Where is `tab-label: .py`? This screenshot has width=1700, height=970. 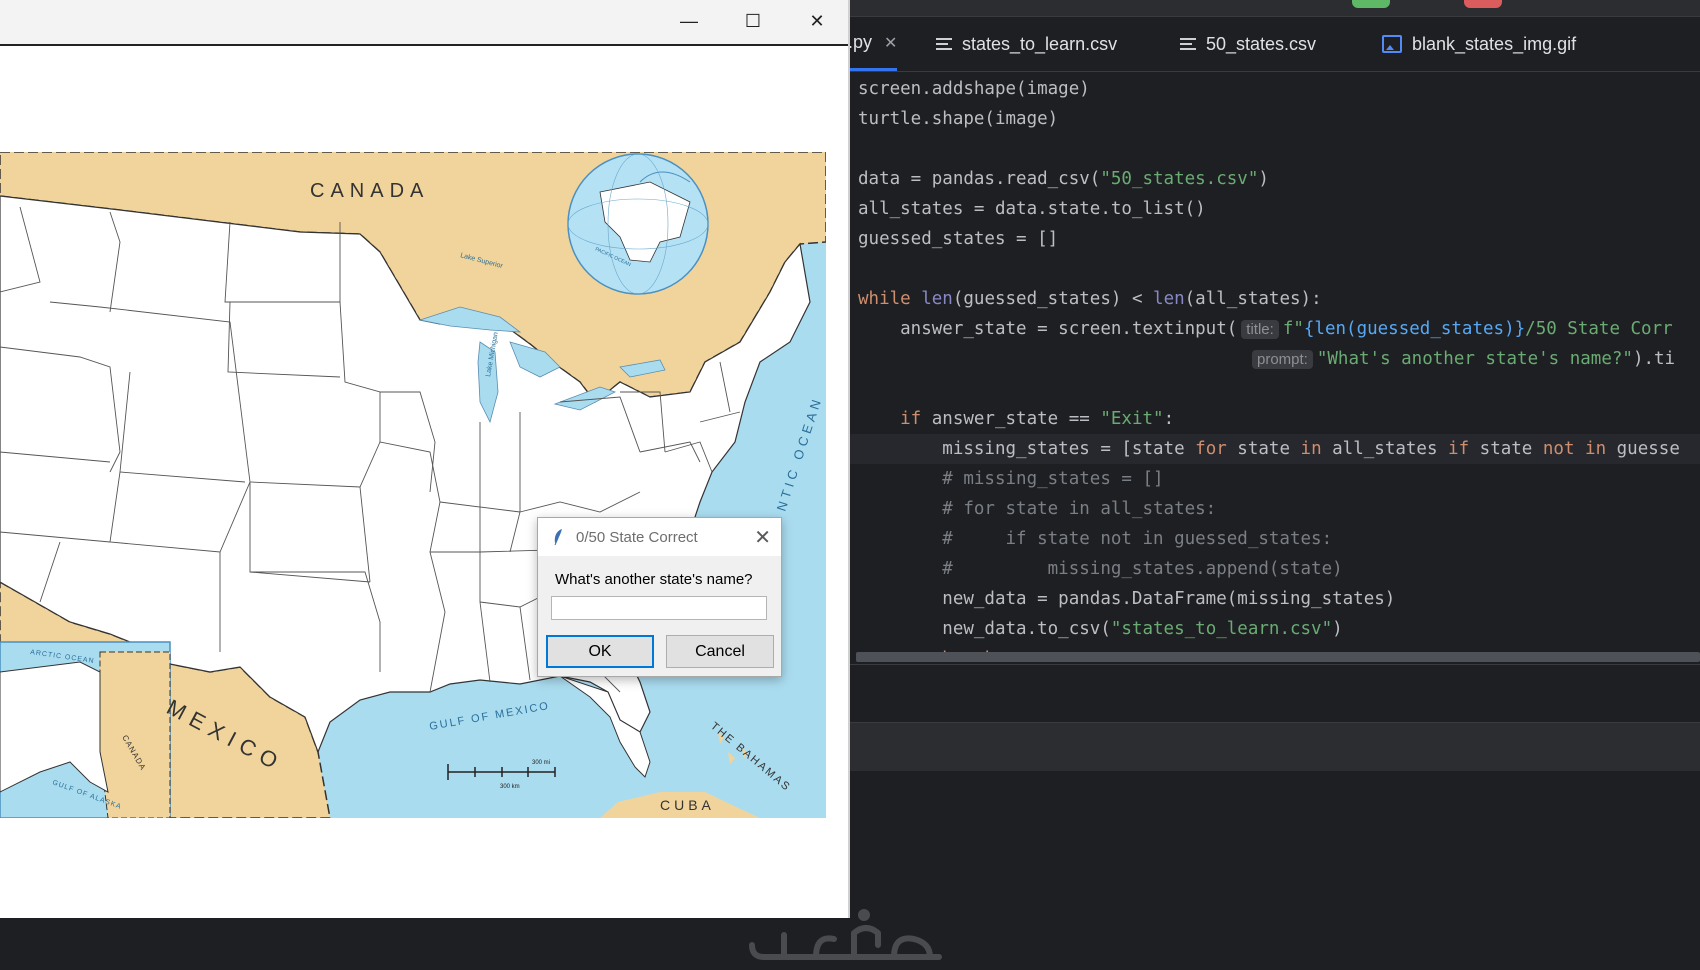
tab-label: .py is located at coordinates (860, 42).